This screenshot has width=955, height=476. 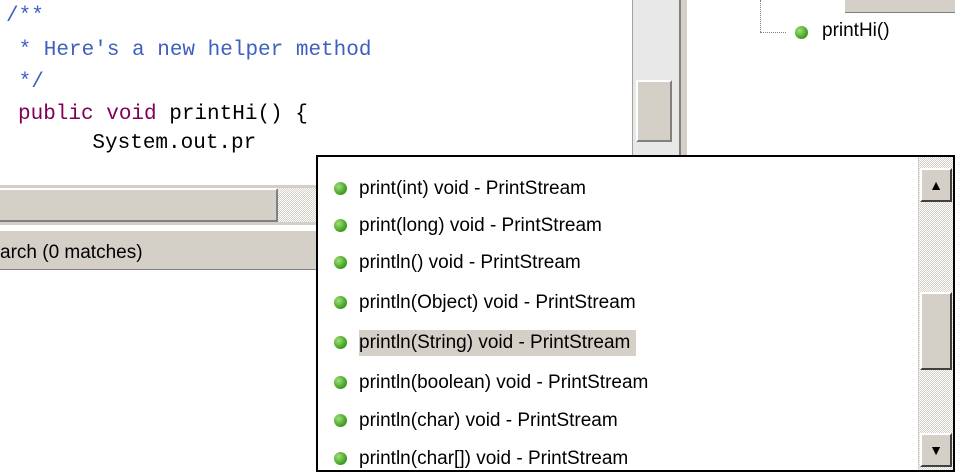 What do you see at coordinates (856, 31) in the screenshot?
I see `outline-item-printhi: printHi()` at bounding box center [856, 31].